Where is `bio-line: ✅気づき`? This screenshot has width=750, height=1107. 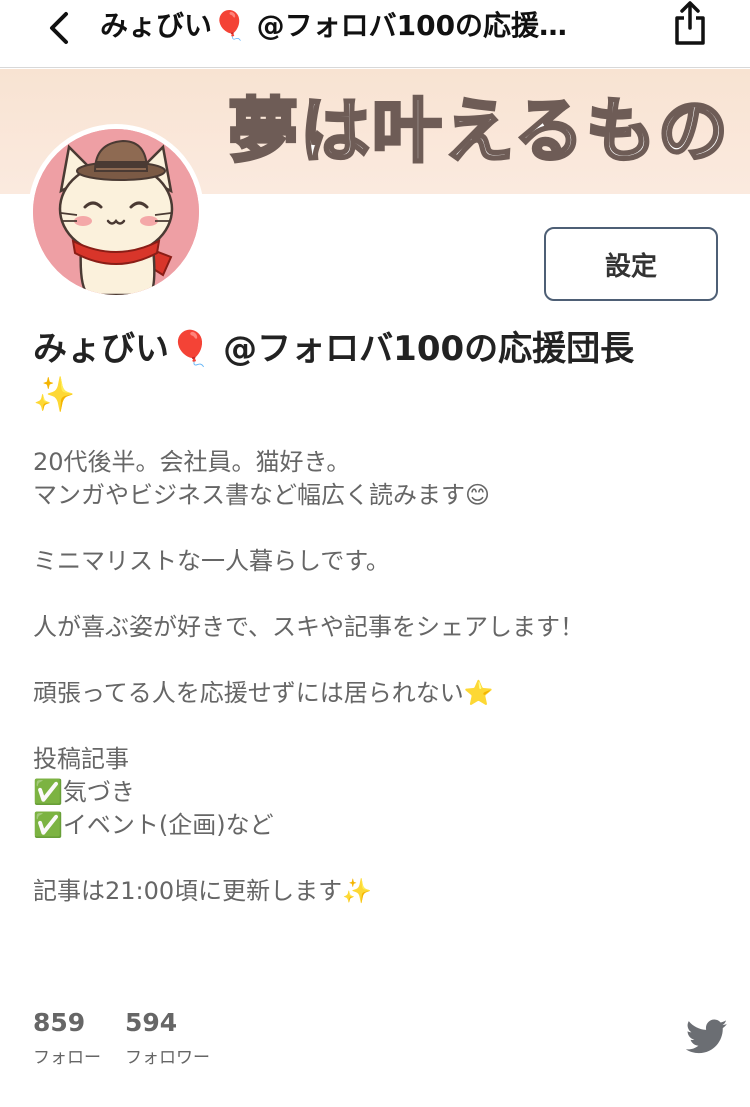
bio-line: ✅気づき is located at coordinates (84, 792).